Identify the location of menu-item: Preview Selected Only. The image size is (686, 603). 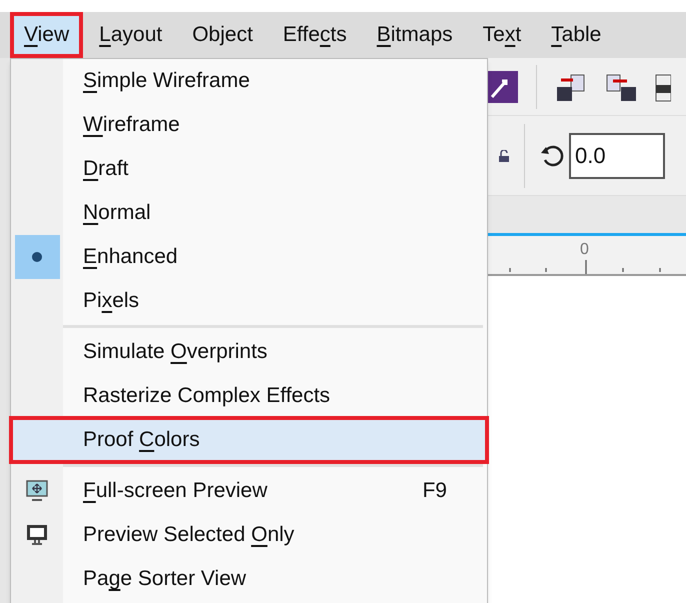
(249, 535).